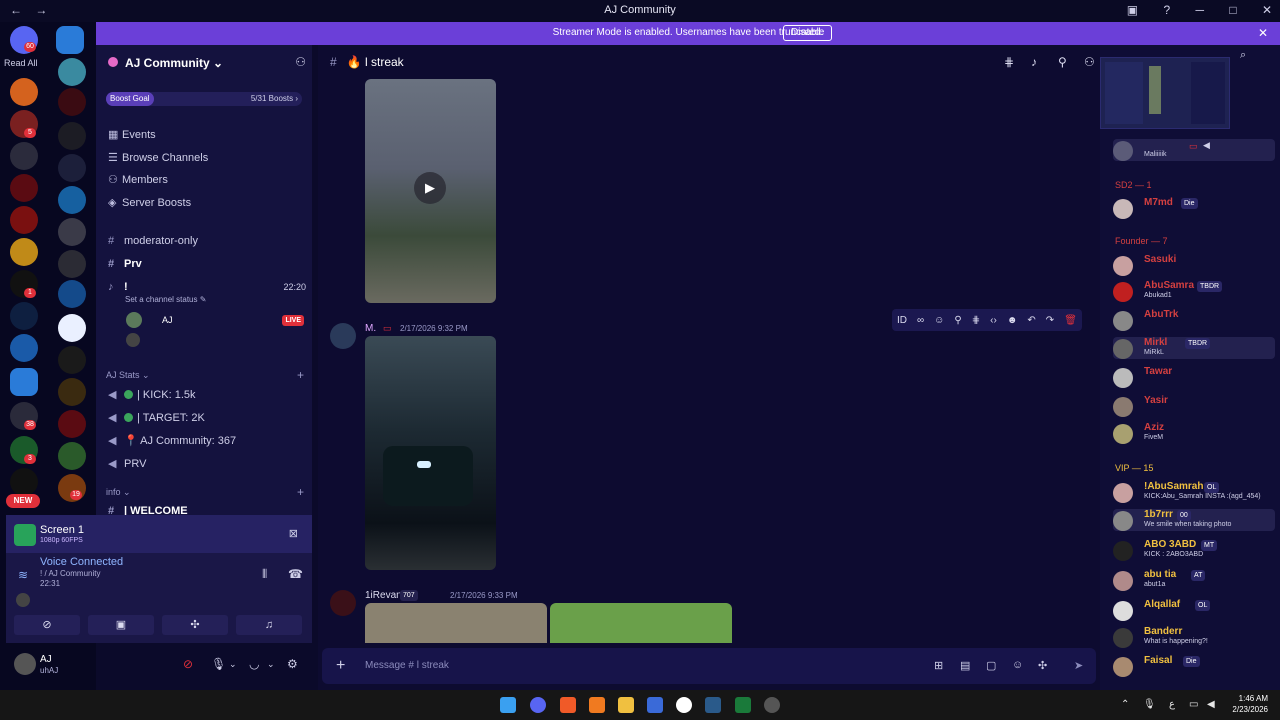 The image size is (1280, 720). Describe the element at coordinates (920, 320) in the screenshot. I see `link-icon: ∞` at that location.